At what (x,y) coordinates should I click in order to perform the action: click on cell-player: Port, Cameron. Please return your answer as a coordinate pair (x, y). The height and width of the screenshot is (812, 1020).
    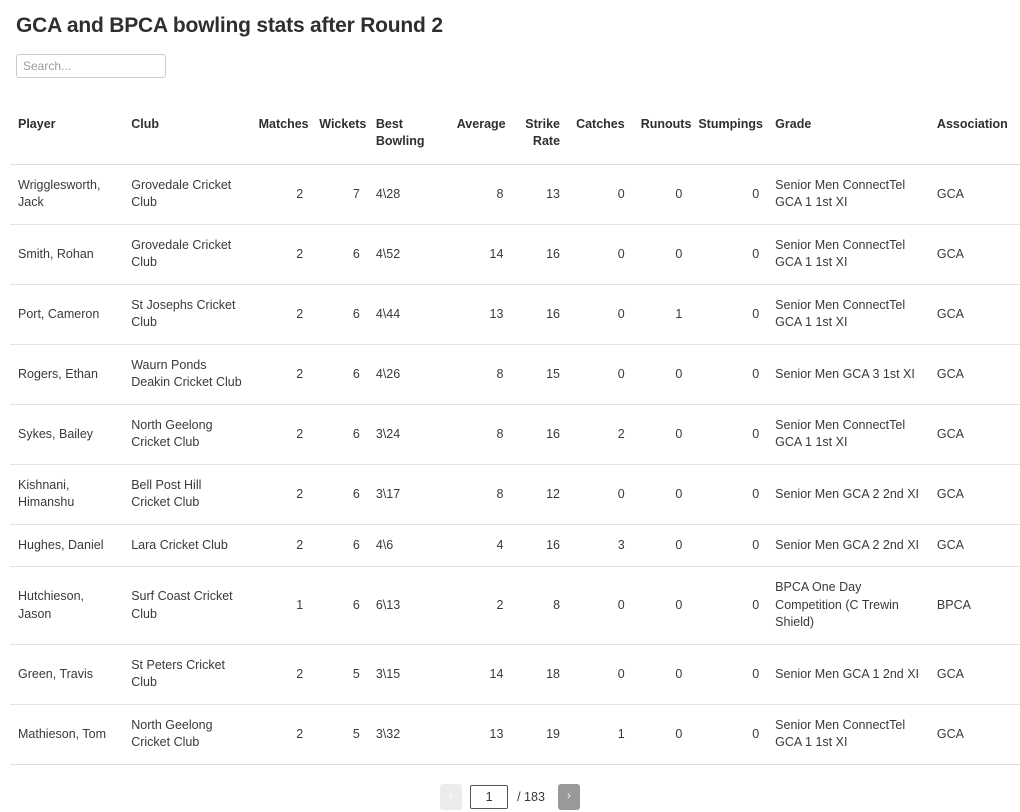
    Looking at the image, I should click on (67, 314).